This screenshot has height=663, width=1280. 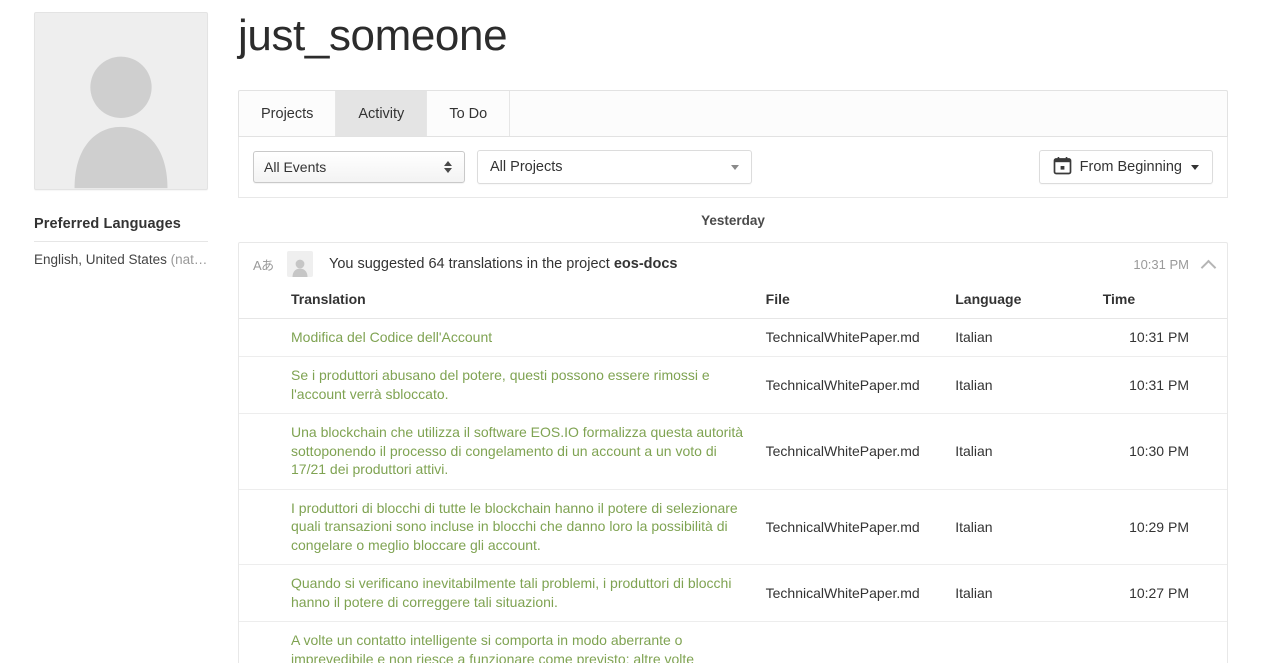 What do you see at coordinates (1208, 264) in the screenshot?
I see `chevron-up-icon` at bounding box center [1208, 264].